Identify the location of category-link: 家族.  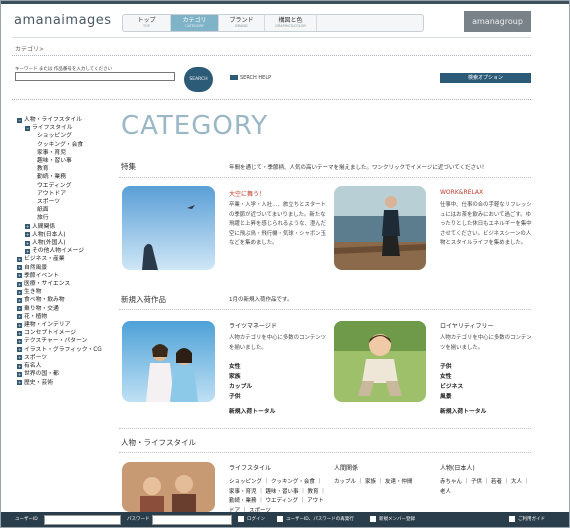
(240, 377).